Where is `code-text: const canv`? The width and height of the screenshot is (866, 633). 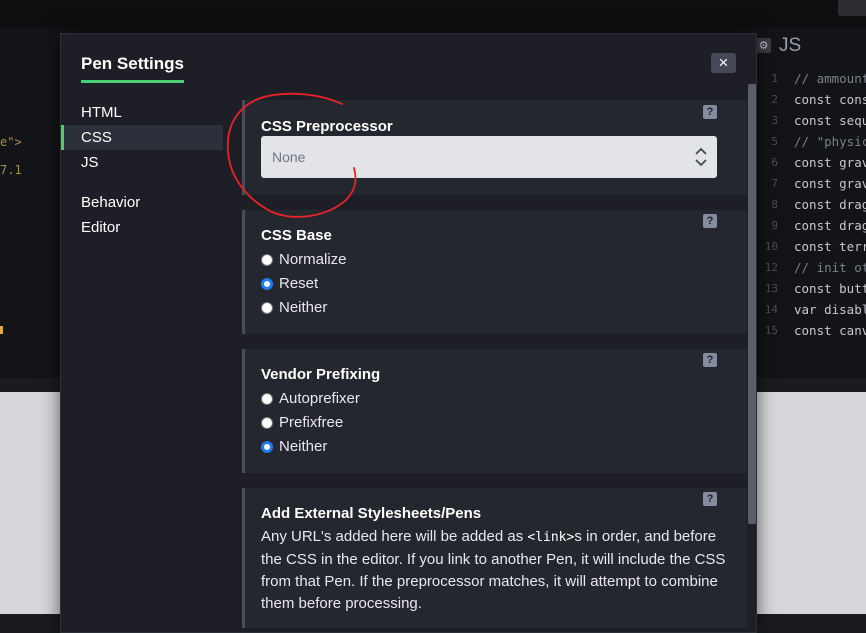
code-text: const canv is located at coordinates (830, 330).